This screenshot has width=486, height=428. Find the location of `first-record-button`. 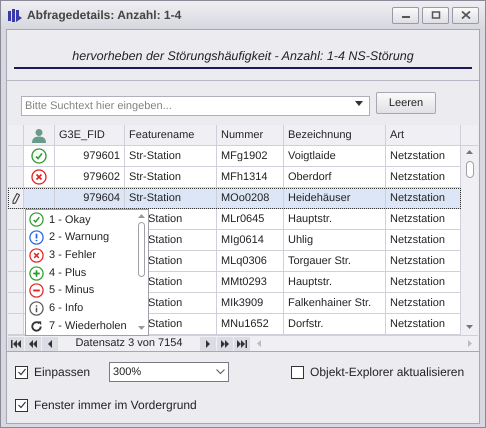

first-record-button is located at coordinates (16, 343).